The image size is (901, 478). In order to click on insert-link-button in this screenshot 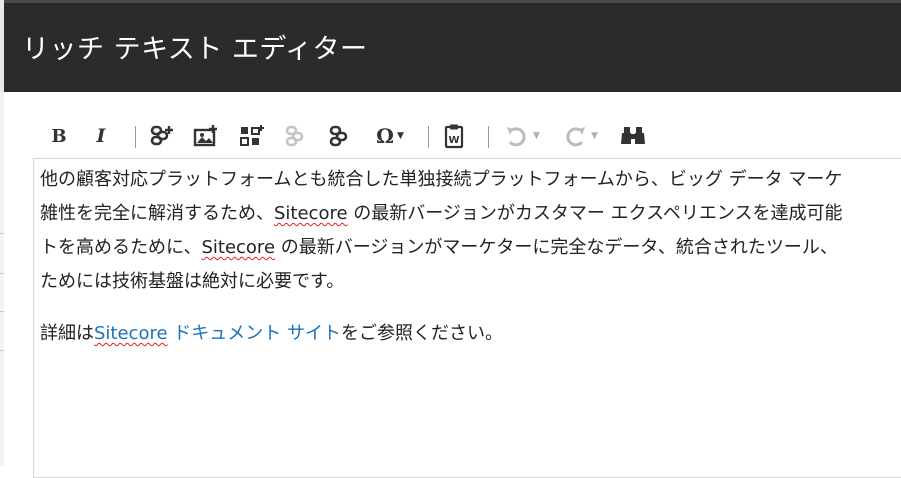, I will do `click(162, 136)`.